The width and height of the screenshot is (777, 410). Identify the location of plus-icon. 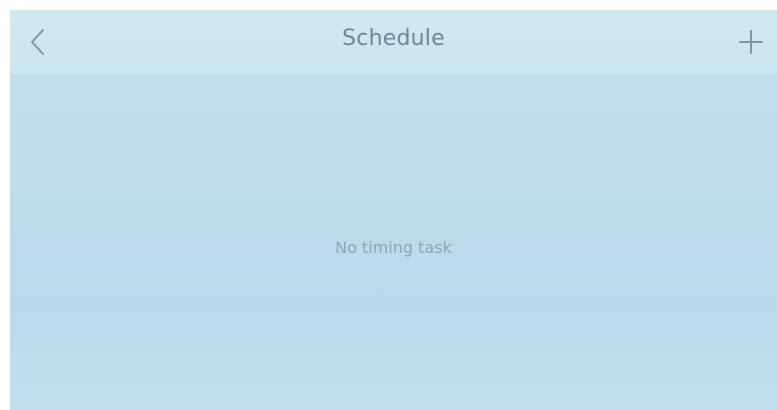
(751, 42).